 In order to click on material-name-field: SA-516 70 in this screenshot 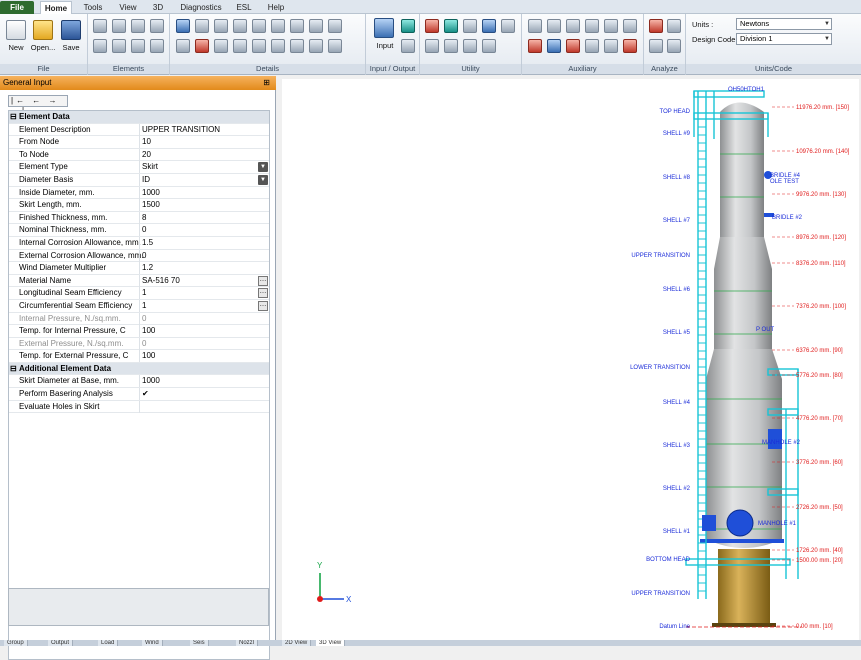, I will do `click(160, 281)`.